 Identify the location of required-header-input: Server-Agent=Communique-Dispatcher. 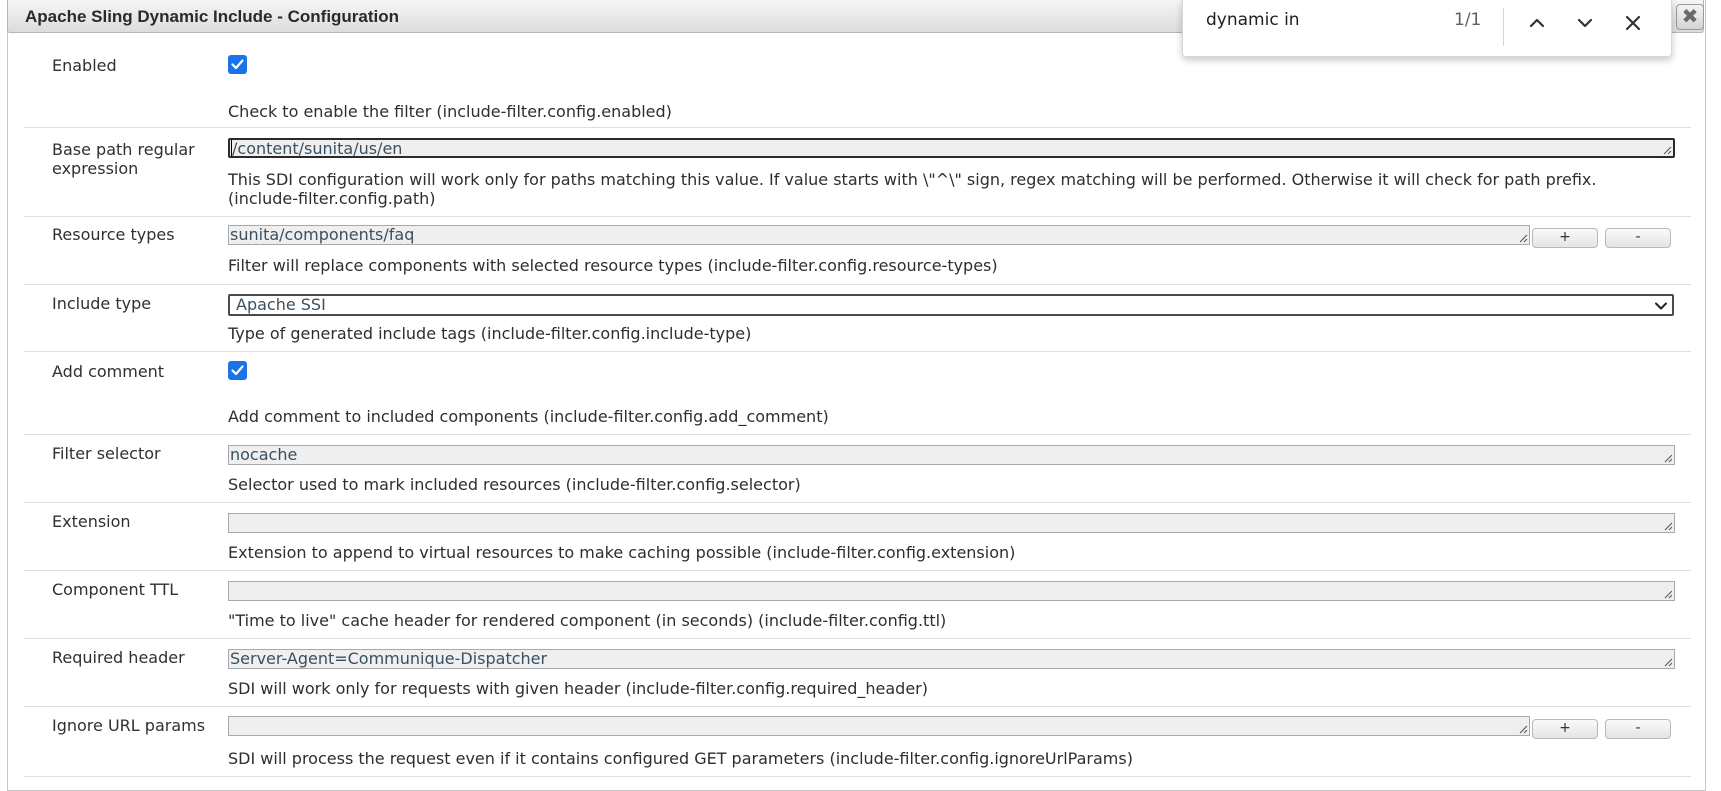
(951, 659).